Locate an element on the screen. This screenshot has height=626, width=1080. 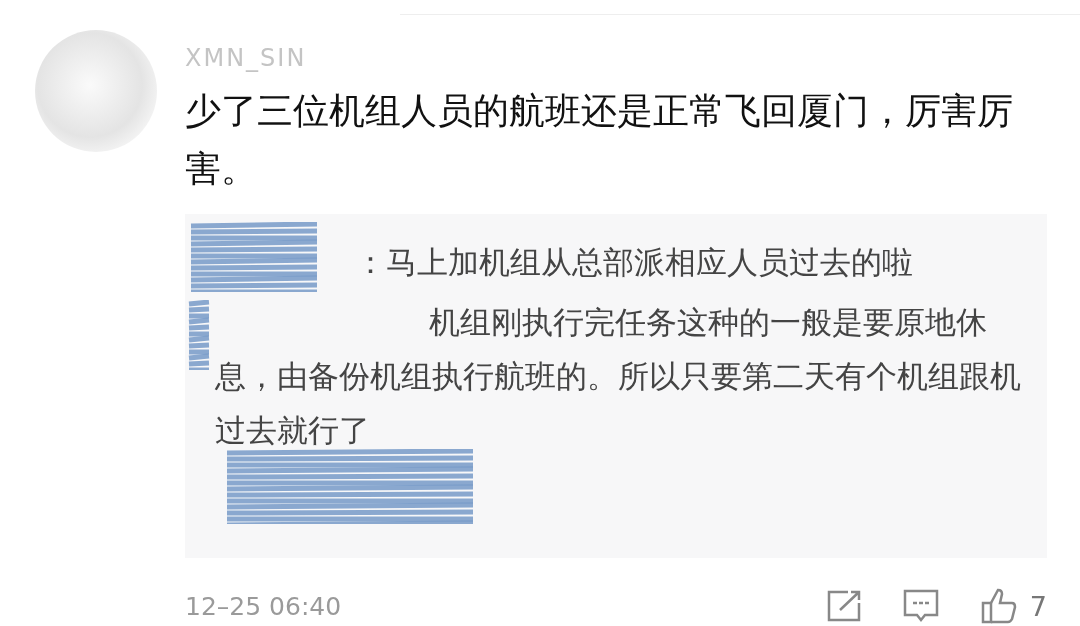
reply-button is located at coordinates (920, 606).